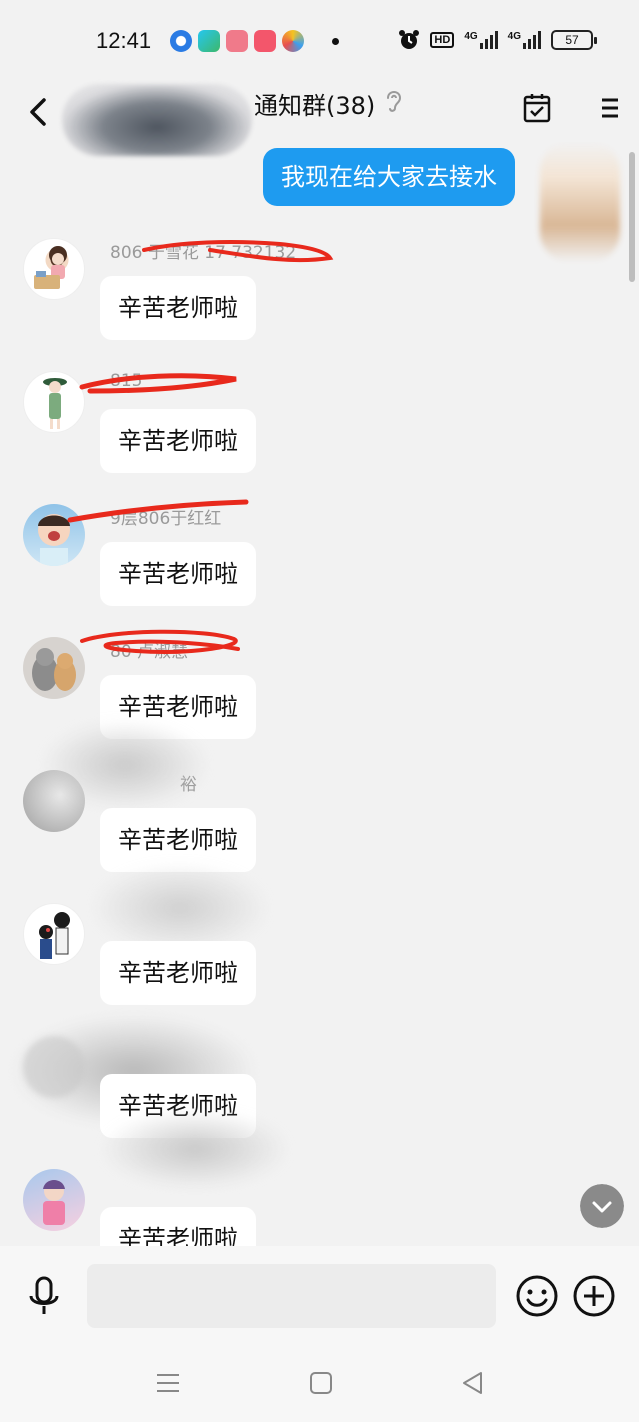 This screenshot has width=639, height=1422. Describe the element at coordinates (291, 1296) in the screenshot. I see `message-input` at that location.